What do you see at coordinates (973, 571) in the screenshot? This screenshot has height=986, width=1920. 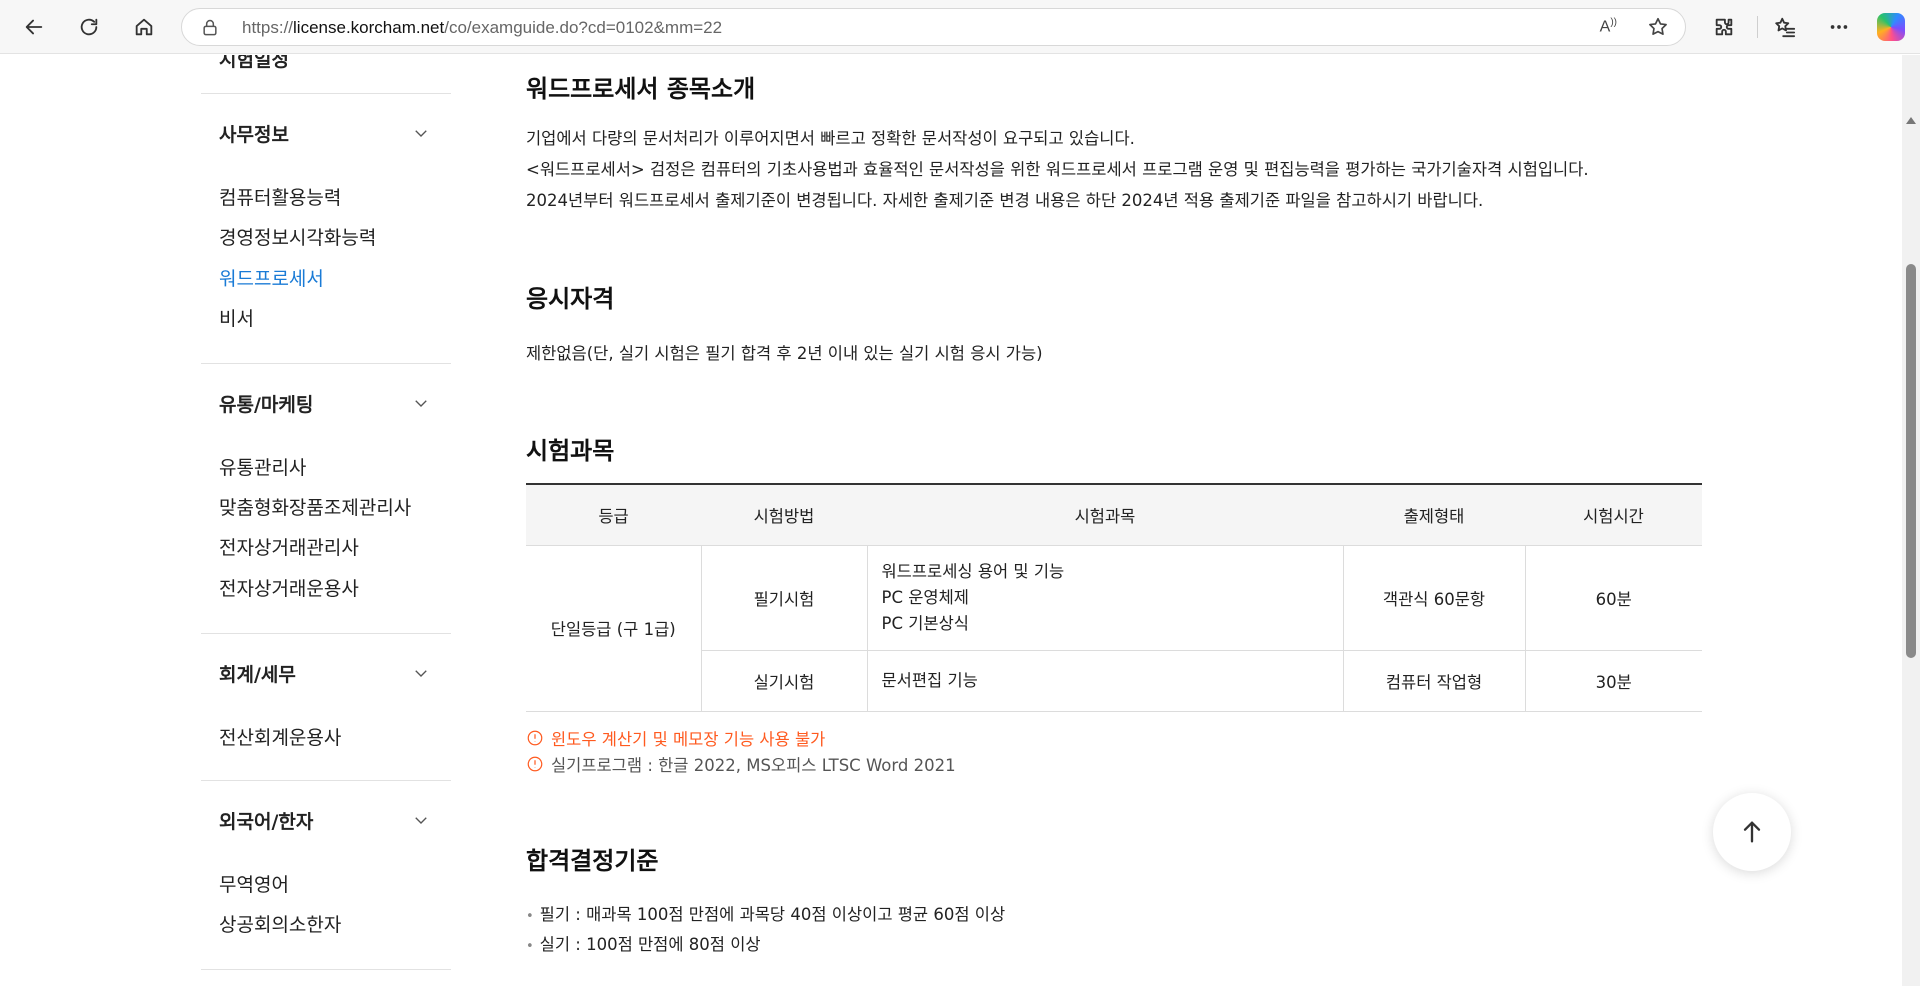 I see `subject-item: 워드프로세싱 용어 및 기능` at bounding box center [973, 571].